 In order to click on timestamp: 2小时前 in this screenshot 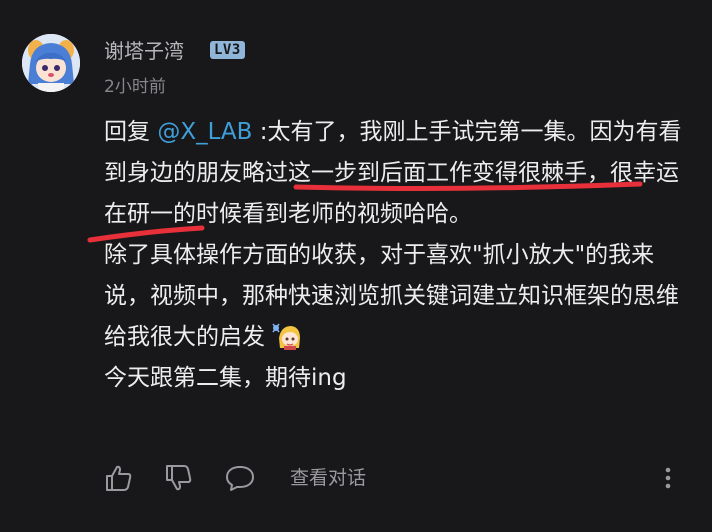, I will do `click(135, 87)`.